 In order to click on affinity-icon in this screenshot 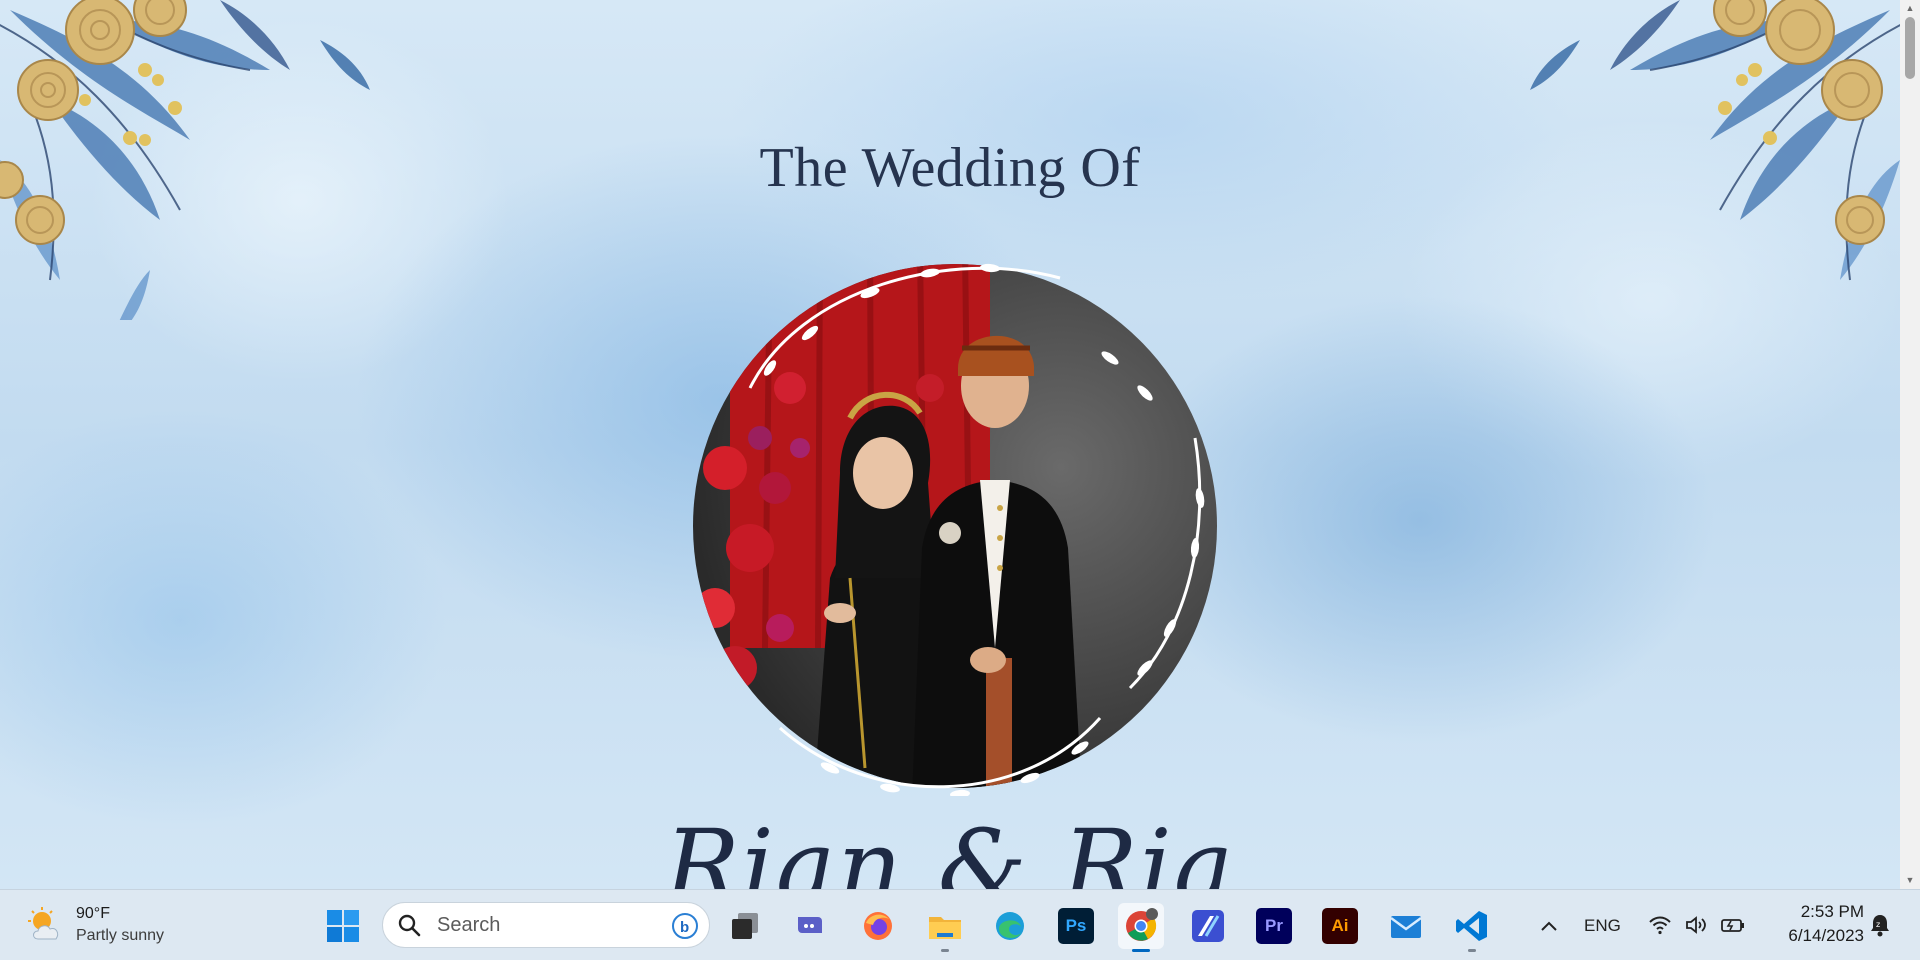, I will do `click(1208, 926)`.